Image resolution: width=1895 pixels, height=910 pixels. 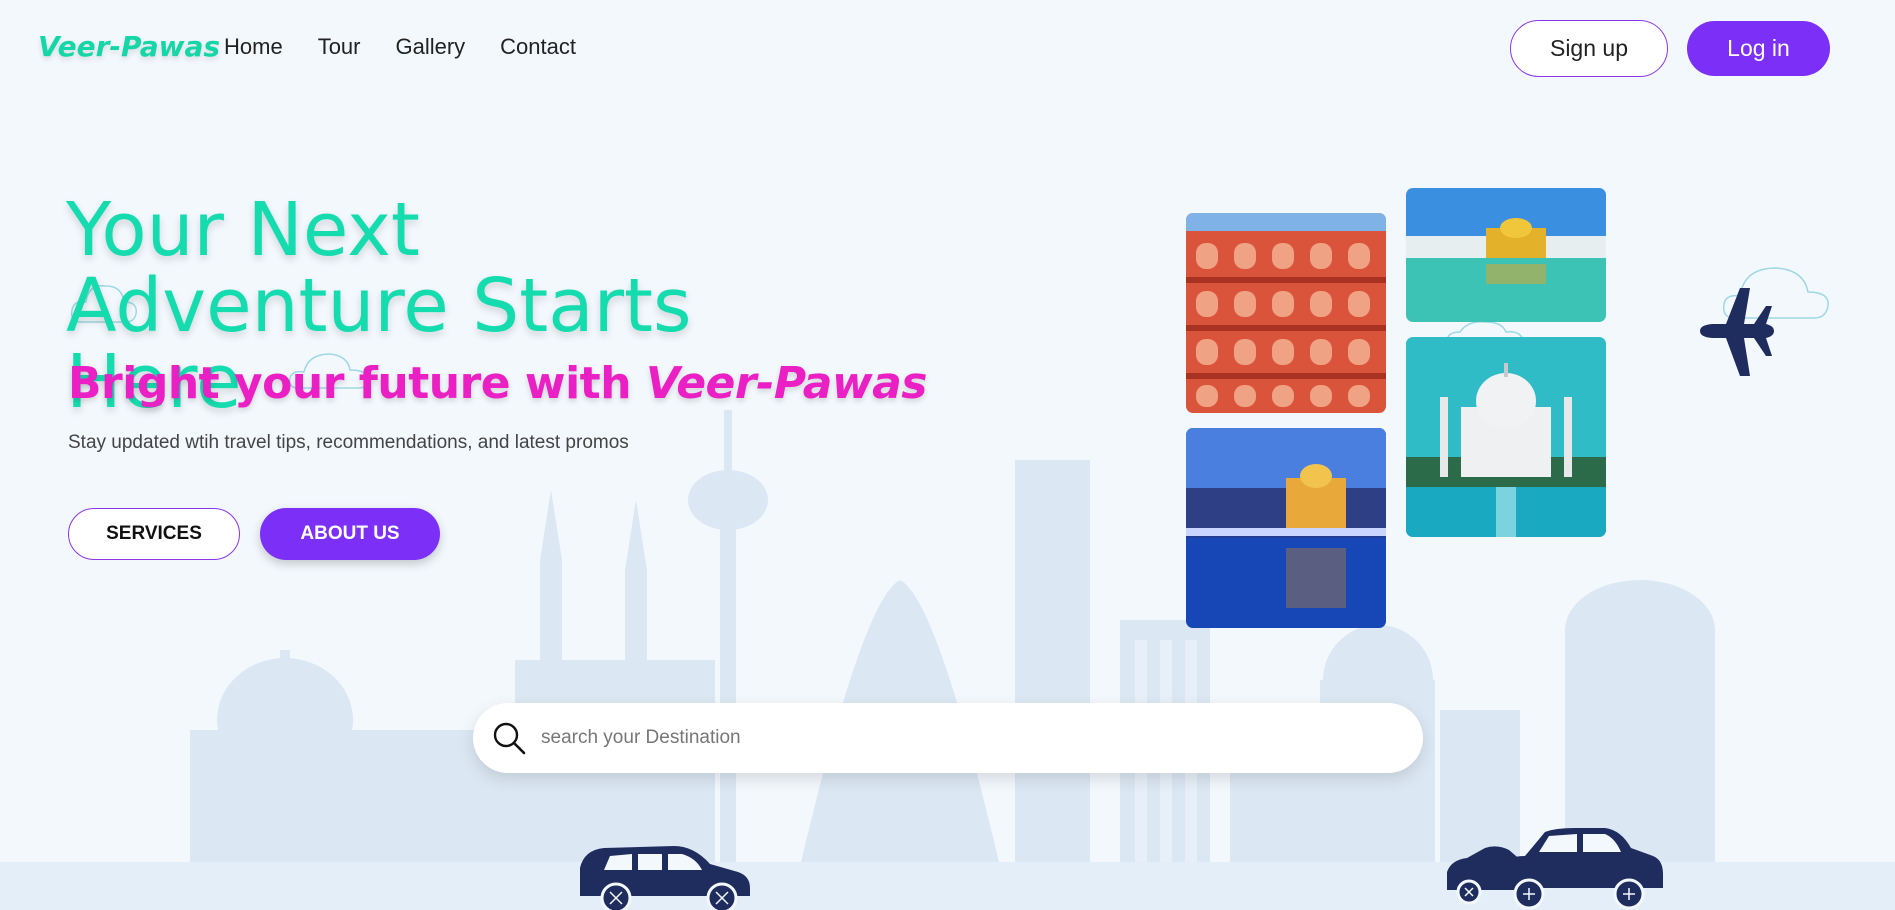 What do you see at coordinates (1506, 255) in the screenshot?
I see `golden-temple-day-image` at bounding box center [1506, 255].